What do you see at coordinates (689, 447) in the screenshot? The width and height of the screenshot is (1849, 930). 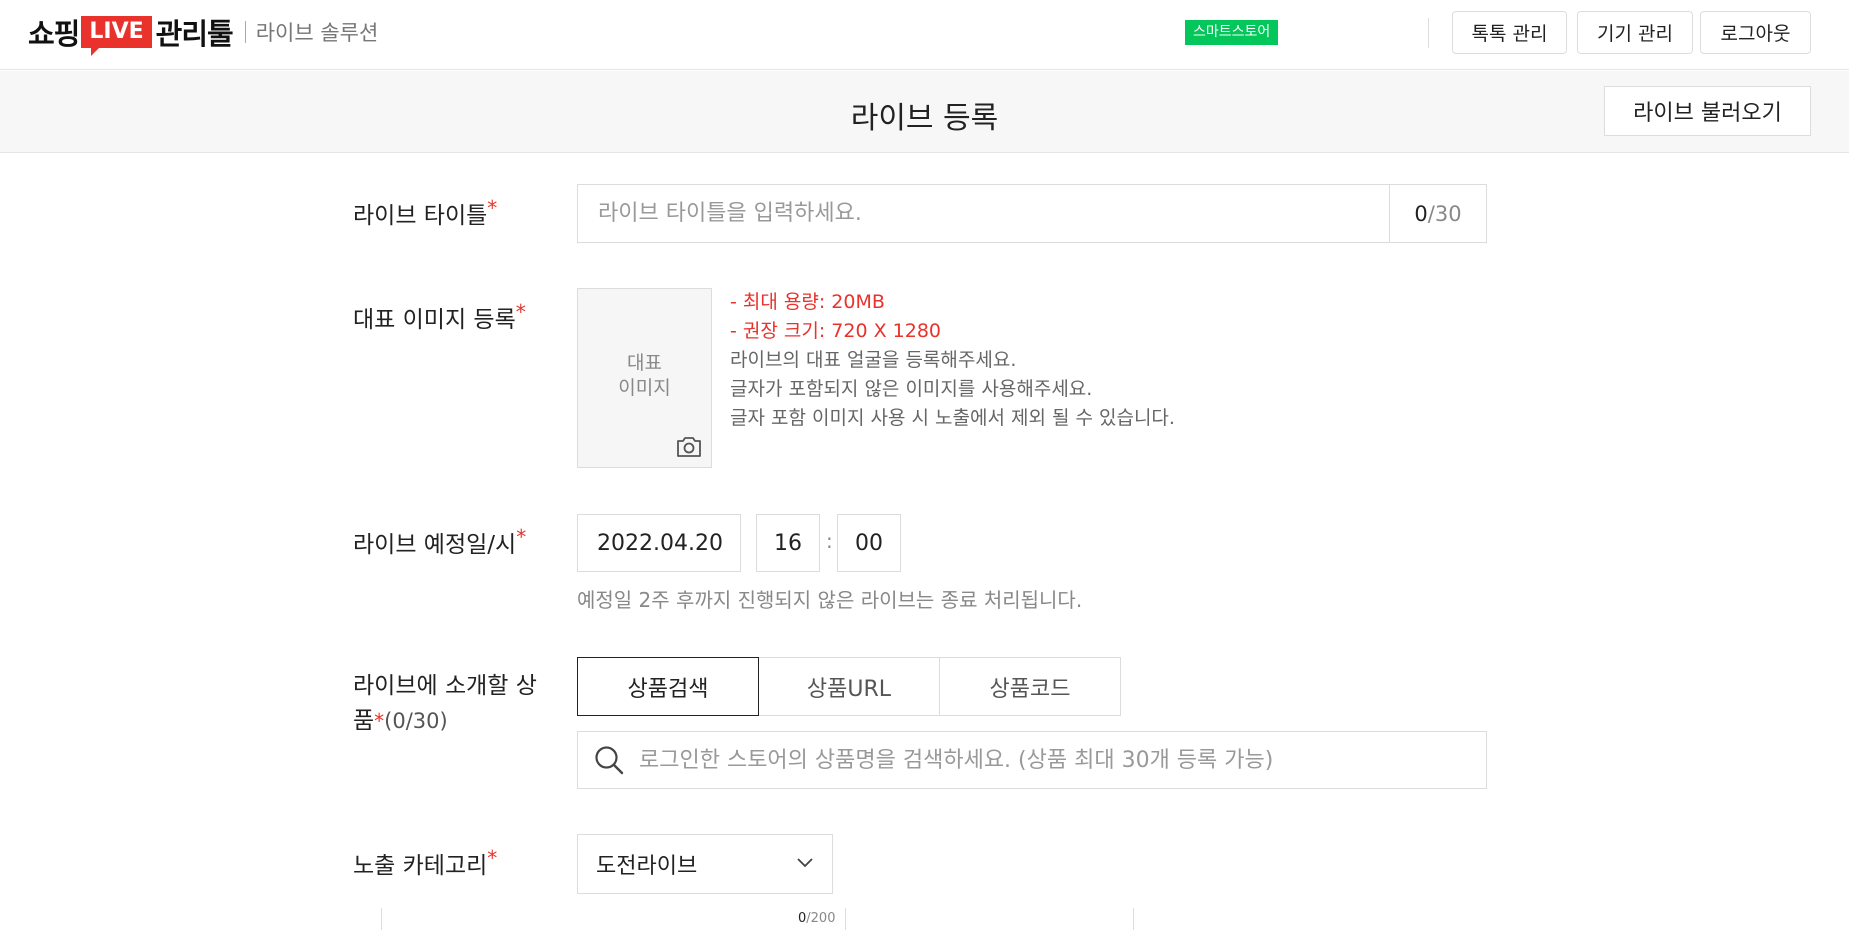 I see `camera-icon` at bounding box center [689, 447].